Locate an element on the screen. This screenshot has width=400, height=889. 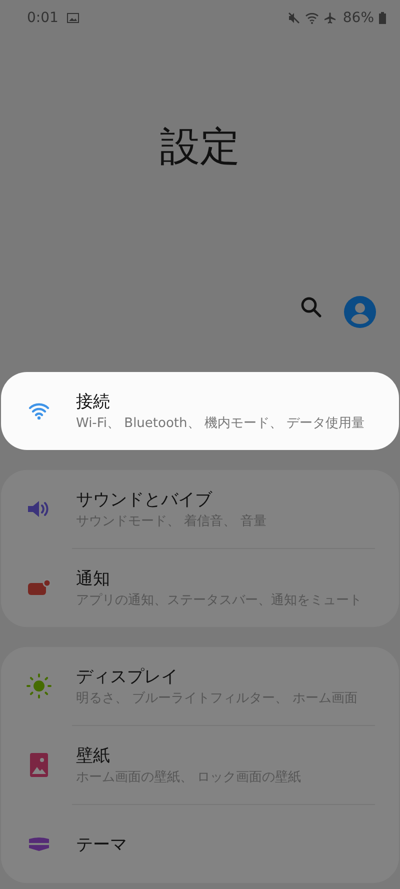
status-time: 0:01 is located at coordinates (42, 18).